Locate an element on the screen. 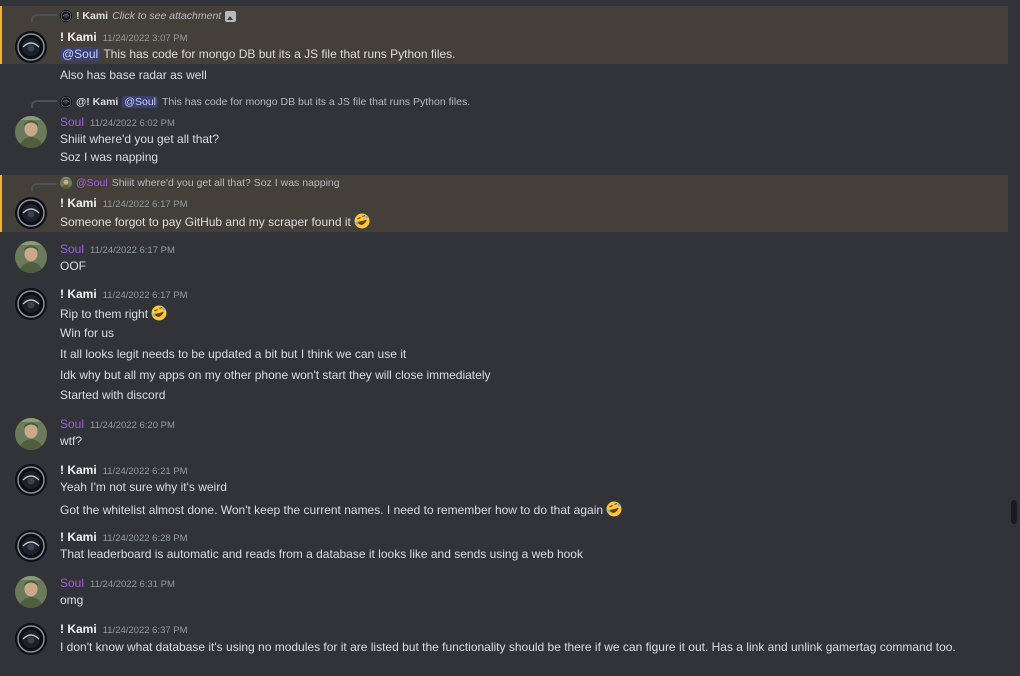 This screenshot has width=1020, height=676. message-header: ! Kami 11/24/2022 6:21 PM is located at coordinates (124, 470).